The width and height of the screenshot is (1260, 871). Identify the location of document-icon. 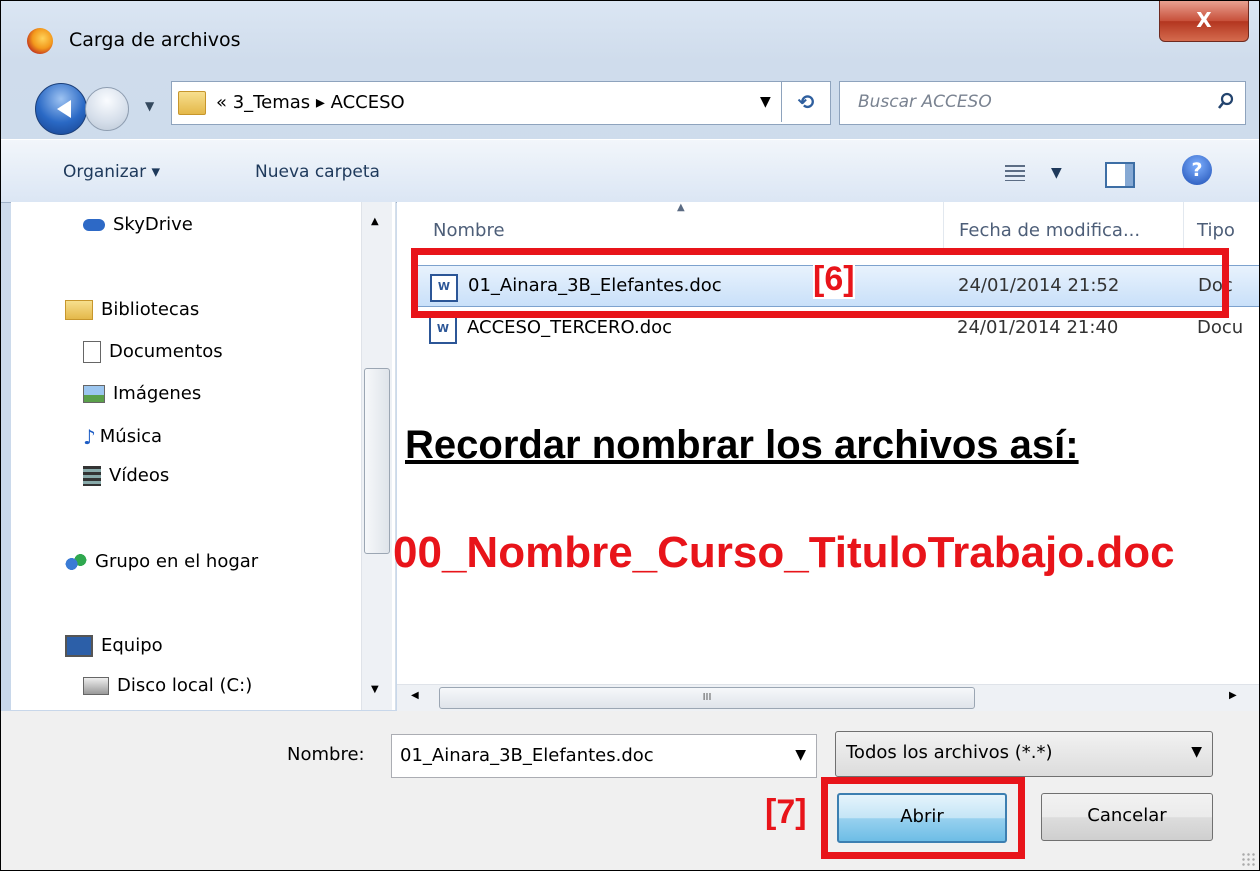
(92, 352).